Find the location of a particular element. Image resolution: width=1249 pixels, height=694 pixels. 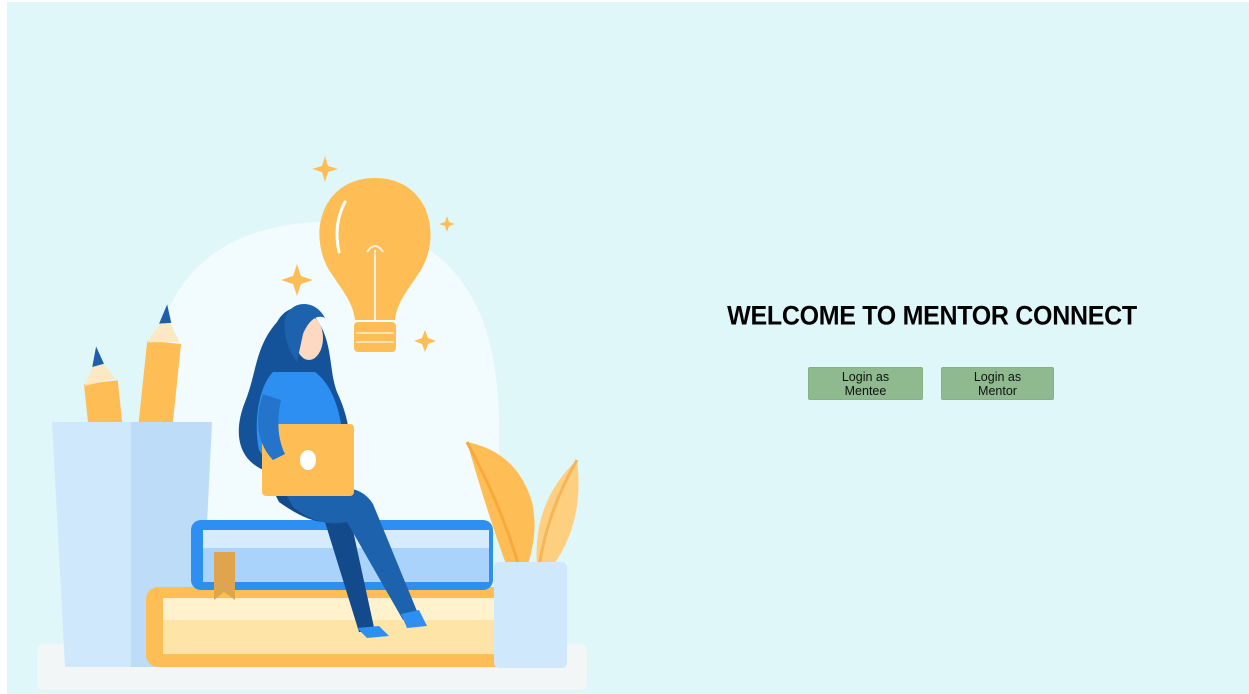

login-button-group: Login as Mentee Login as Mentor is located at coordinates (931, 383).